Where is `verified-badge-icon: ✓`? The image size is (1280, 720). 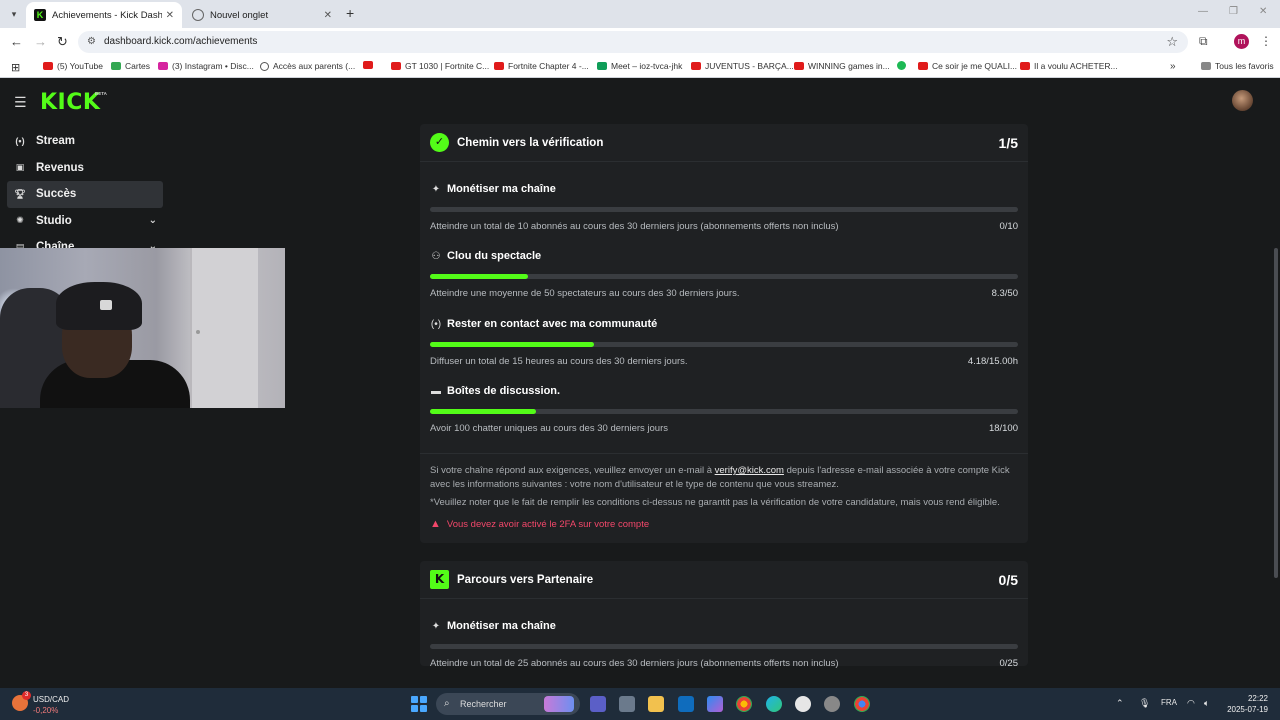
verified-badge-icon: ✓ is located at coordinates (439, 142).